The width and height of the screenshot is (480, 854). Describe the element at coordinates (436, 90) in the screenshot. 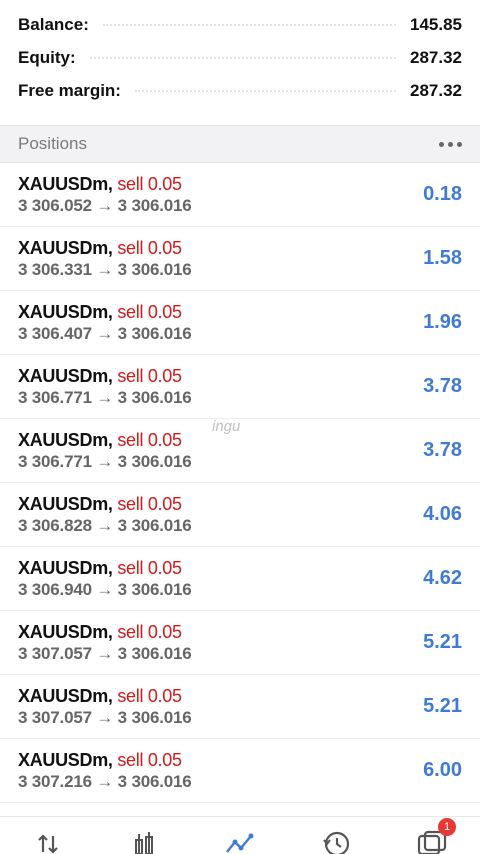

I see `free-margin-value: 287.32` at that location.